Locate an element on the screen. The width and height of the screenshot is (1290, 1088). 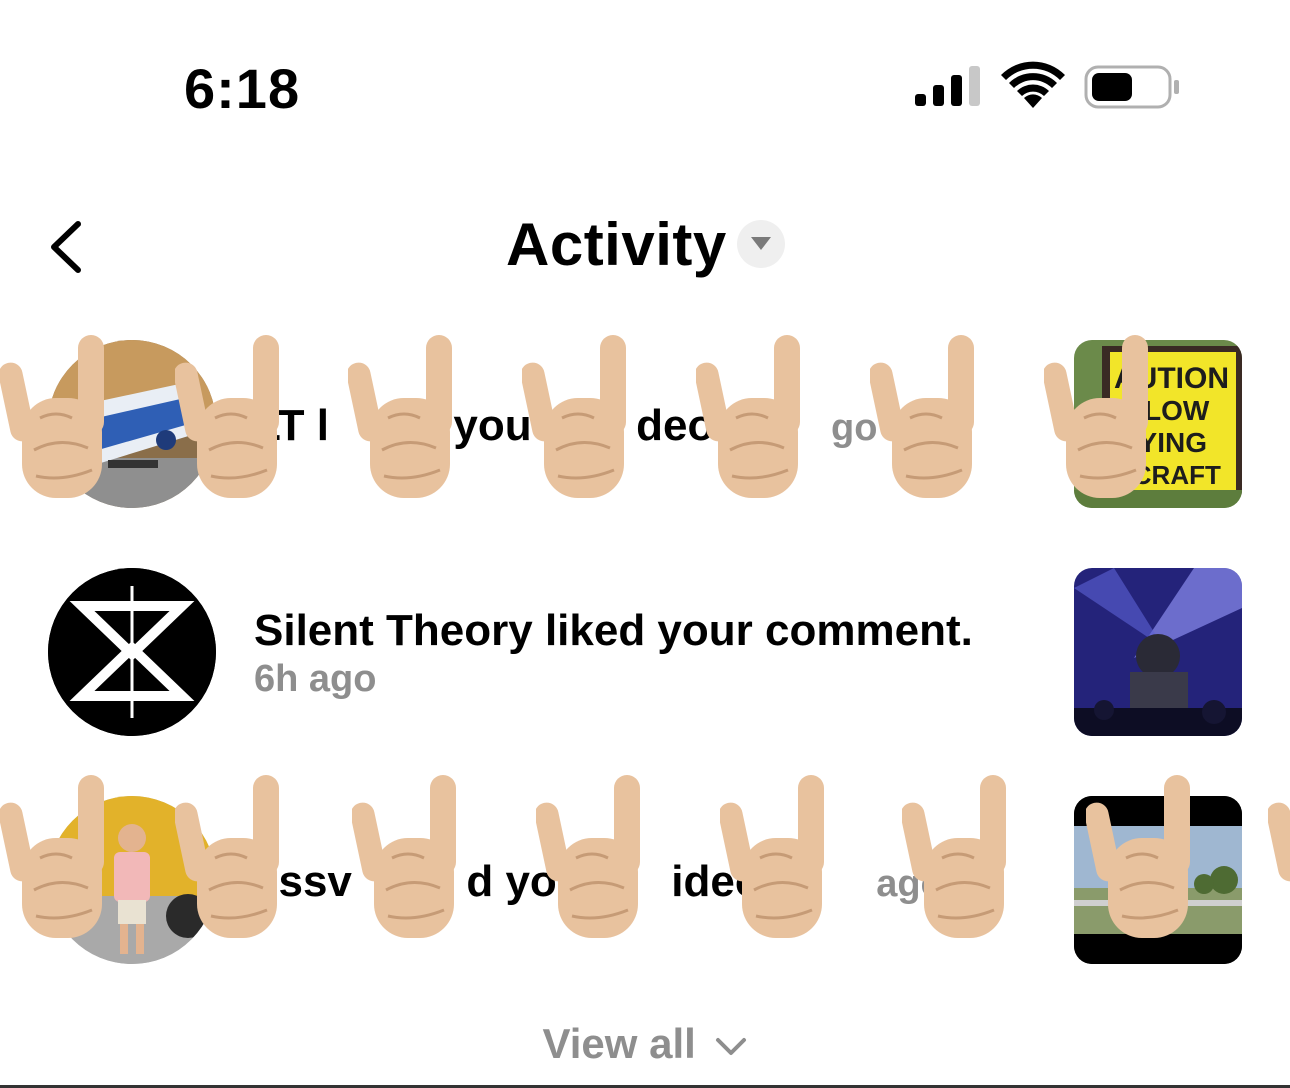
sign-line: LOW is located at coordinates (1177, 410).